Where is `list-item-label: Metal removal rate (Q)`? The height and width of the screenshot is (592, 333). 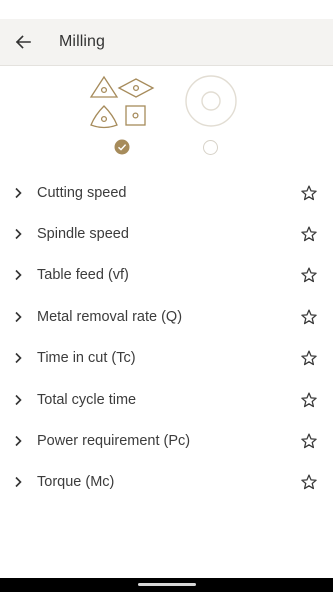
list-item-label: Metal removal rate (Q) is located at coordinates (110, 316).